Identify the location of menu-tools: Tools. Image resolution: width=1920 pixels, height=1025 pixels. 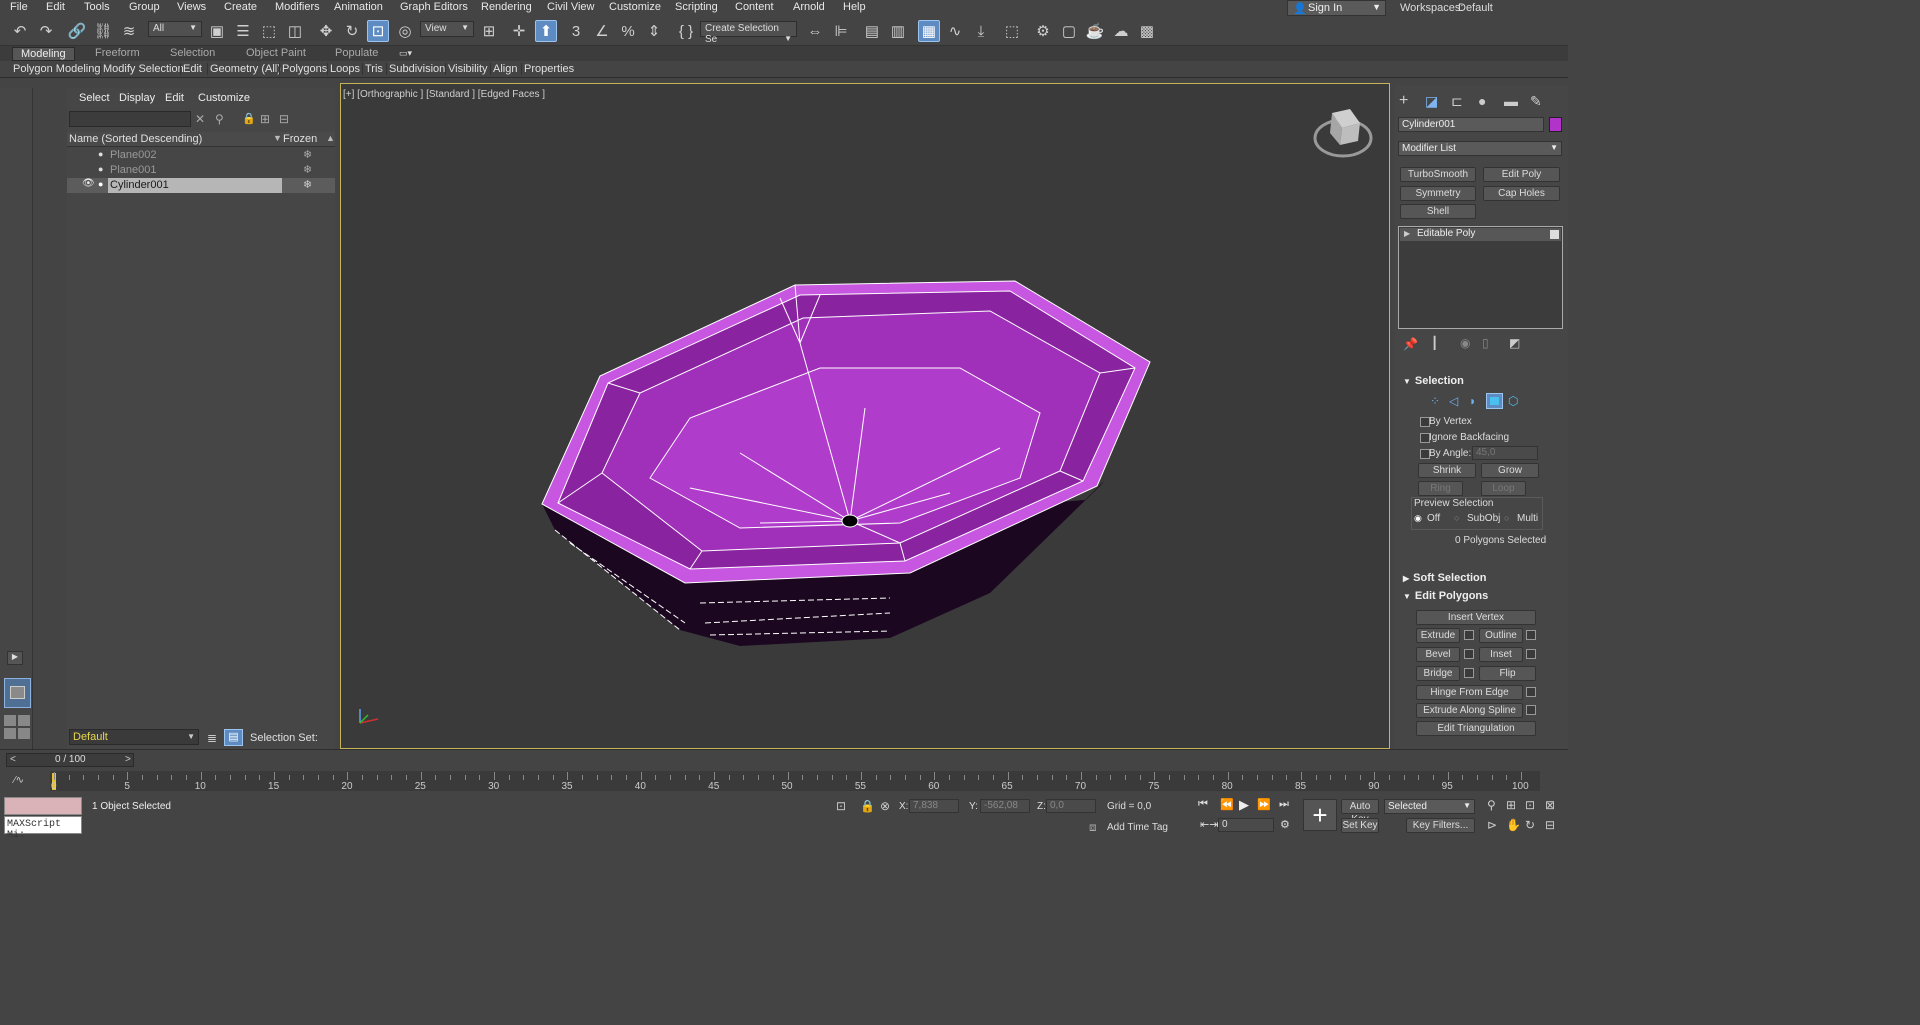
(97, 7).